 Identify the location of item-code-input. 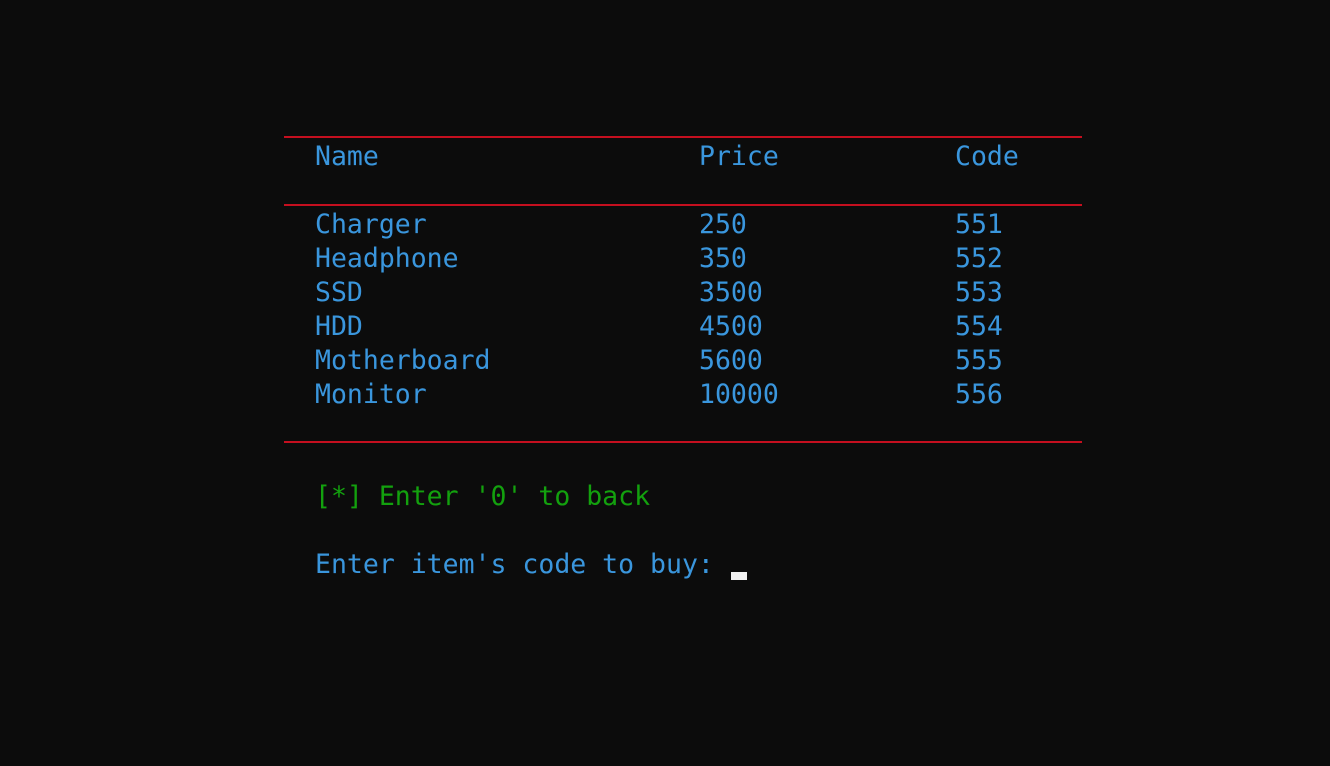
(791, 565).